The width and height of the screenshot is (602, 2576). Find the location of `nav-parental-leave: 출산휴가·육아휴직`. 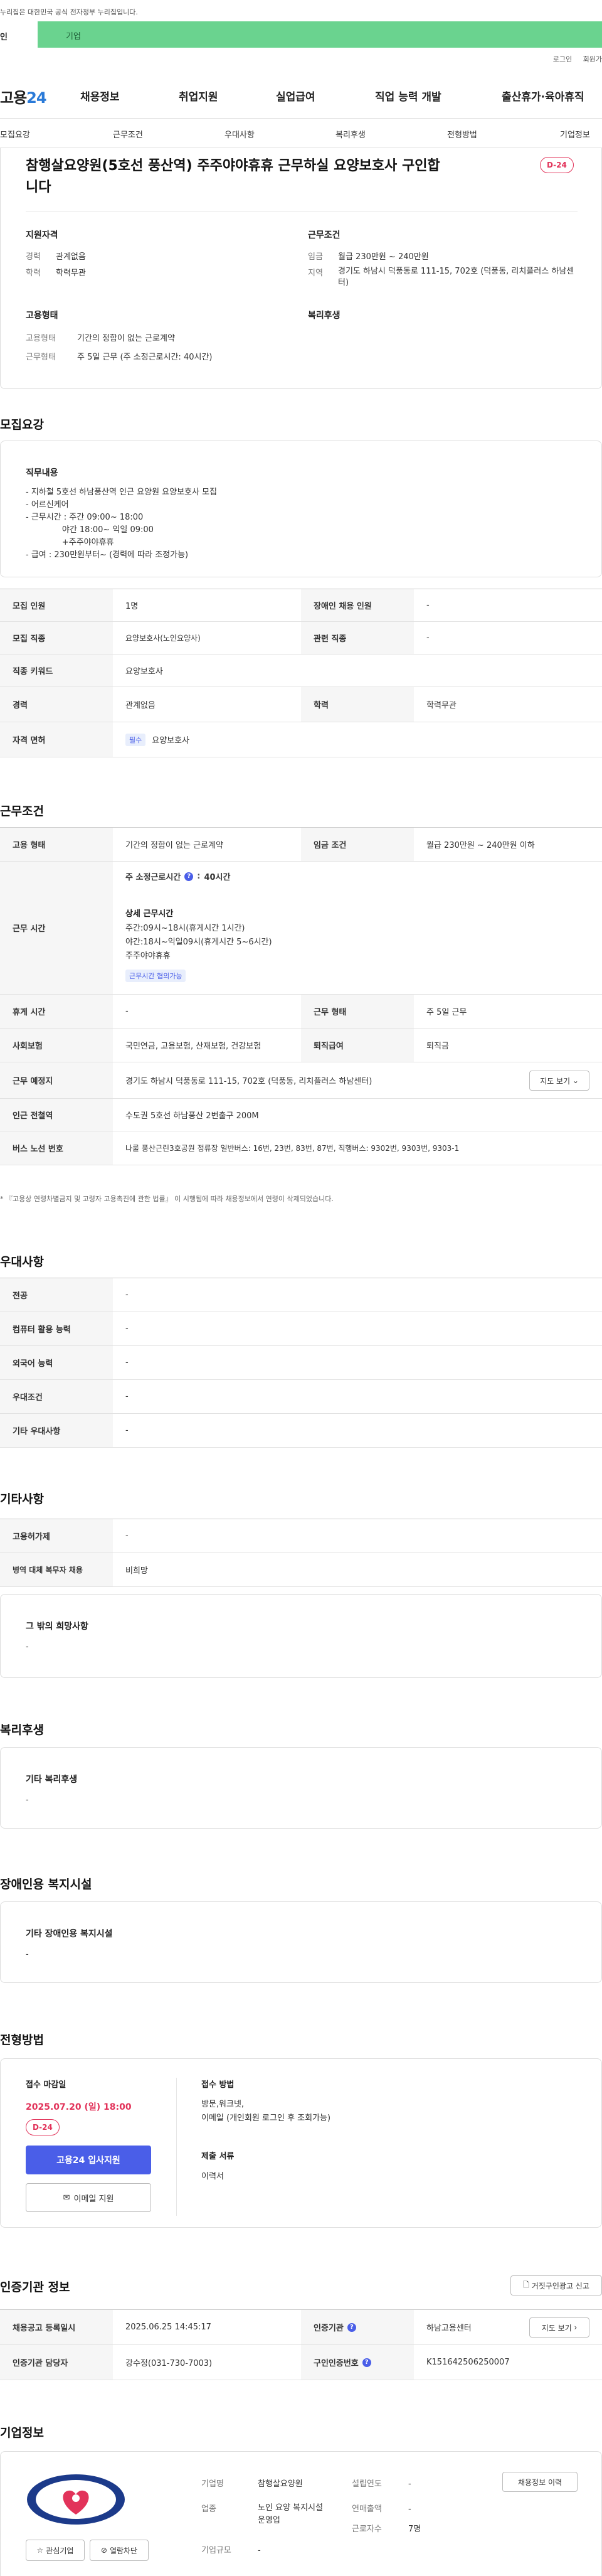

nav-parental-leave: 출산휴가·육아휴직 is located at coordinates (543, 96).